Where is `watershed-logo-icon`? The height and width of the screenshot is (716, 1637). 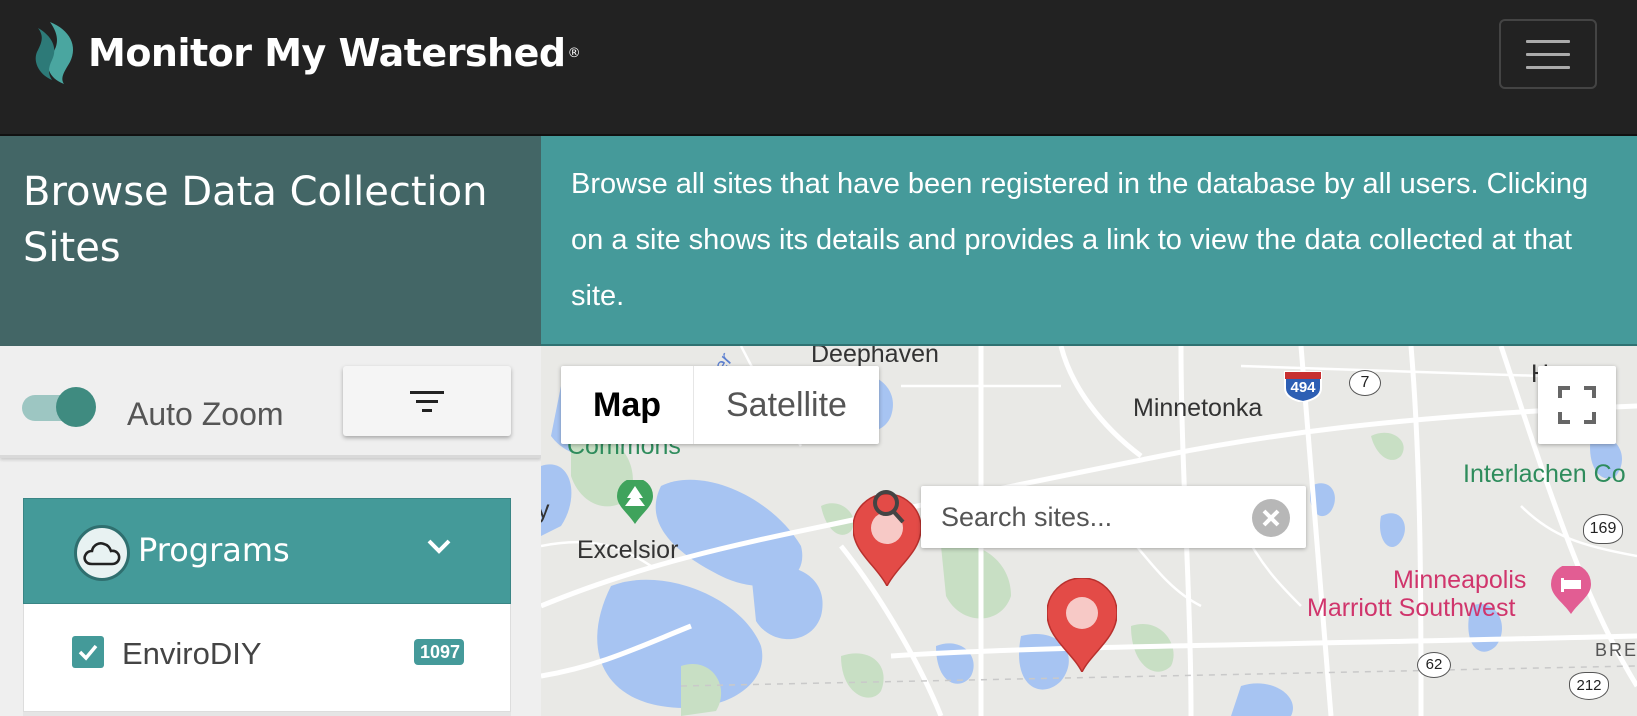 watershed-logo-icon is located at coordinates (54, 53).